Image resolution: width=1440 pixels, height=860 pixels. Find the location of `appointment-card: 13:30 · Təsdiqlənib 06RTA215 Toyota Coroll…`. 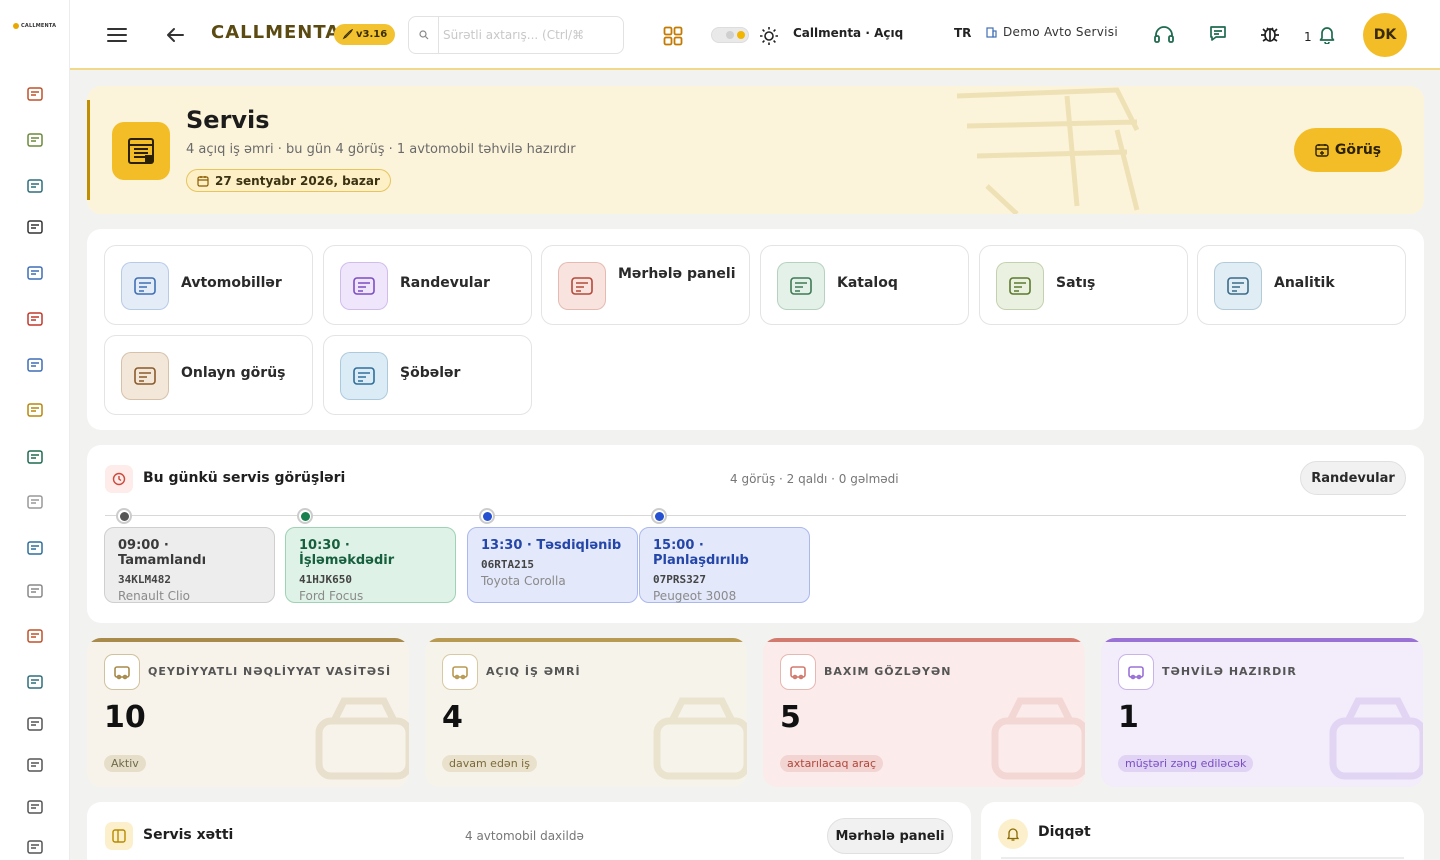

appointment-card: 13:30 · Təsdiqlənib 06RTA215 Toyota Coroll… is located at coordinates (552, 565).